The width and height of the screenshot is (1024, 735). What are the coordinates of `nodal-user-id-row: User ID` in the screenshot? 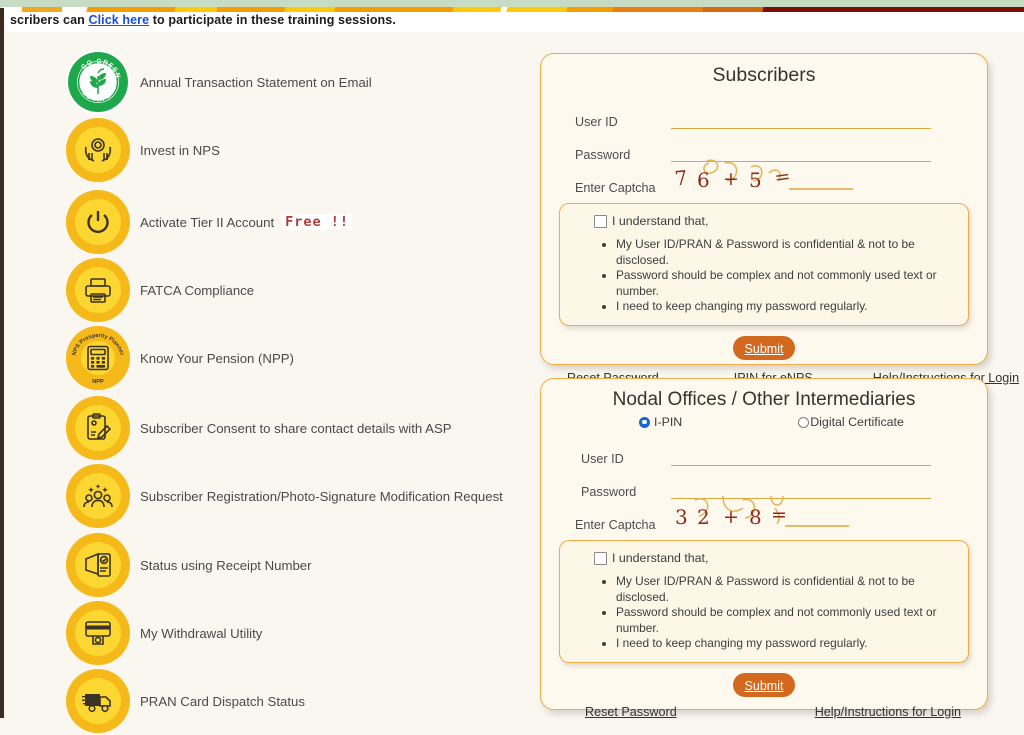 It's located at (764, 452).